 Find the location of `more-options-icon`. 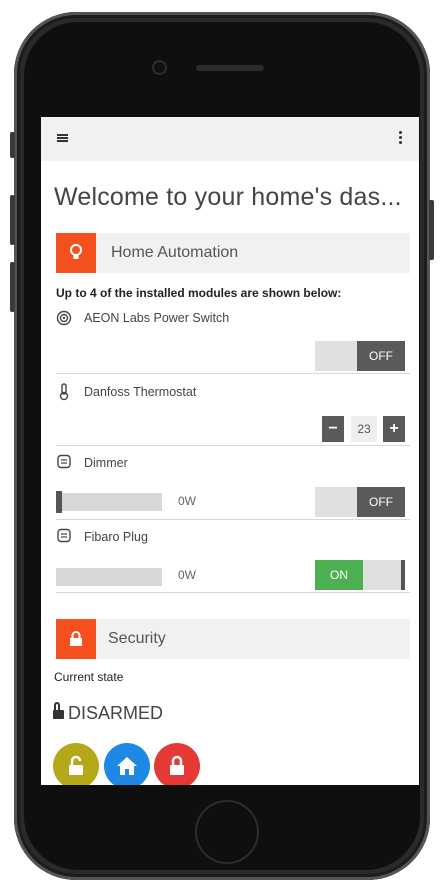

more-options-icon is located at coordinates (400, 138).